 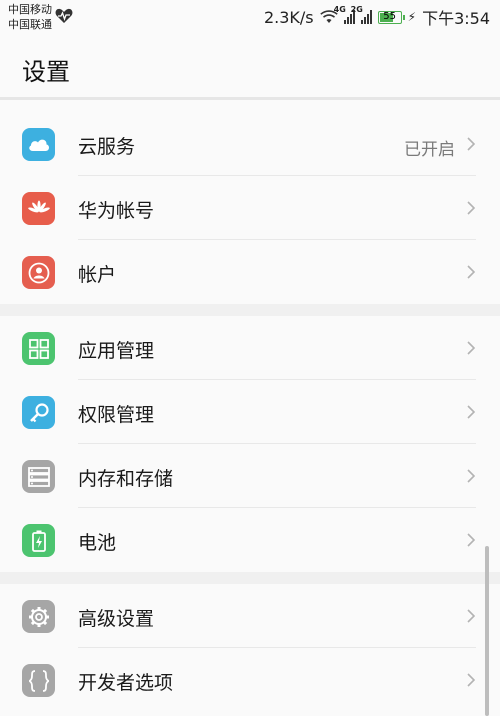 I want to click on settings-item-label: 电池, so click(x=97, y=543).